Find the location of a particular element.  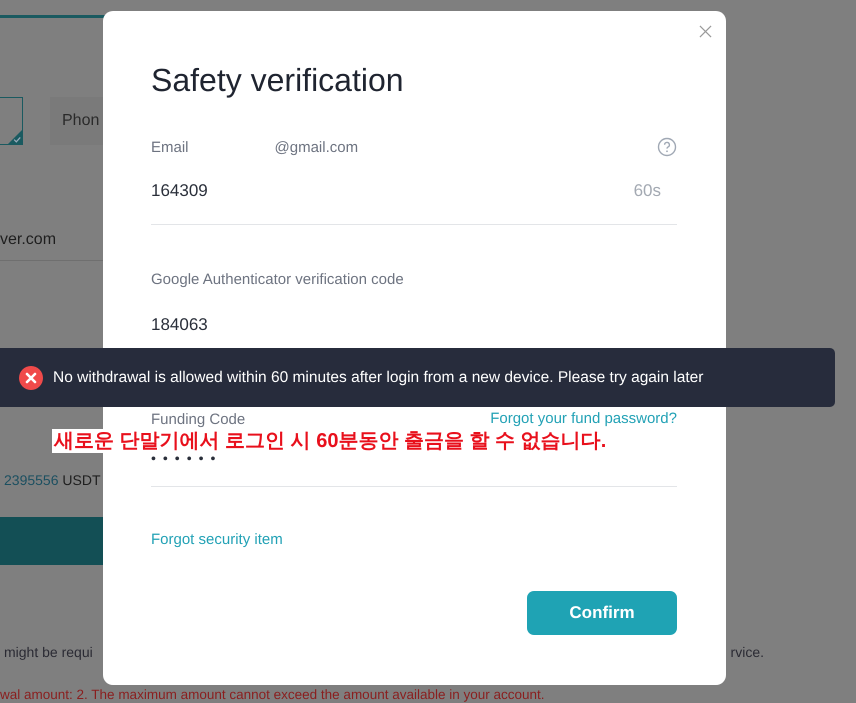

dialog-title: Safety verification is located at coordinates (278, 80).